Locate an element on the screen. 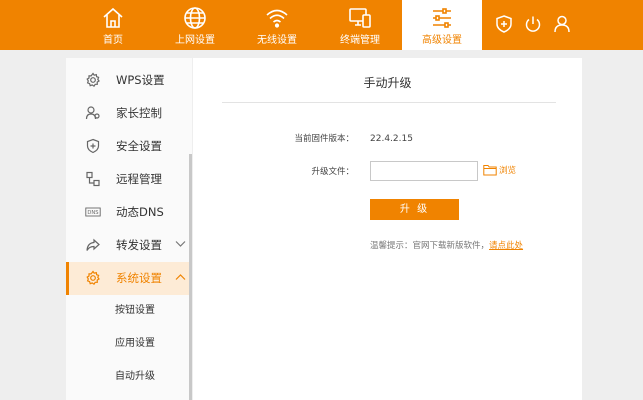 This screenshot has width=643, height=400. left-margin is located at coordinates (33, 229).